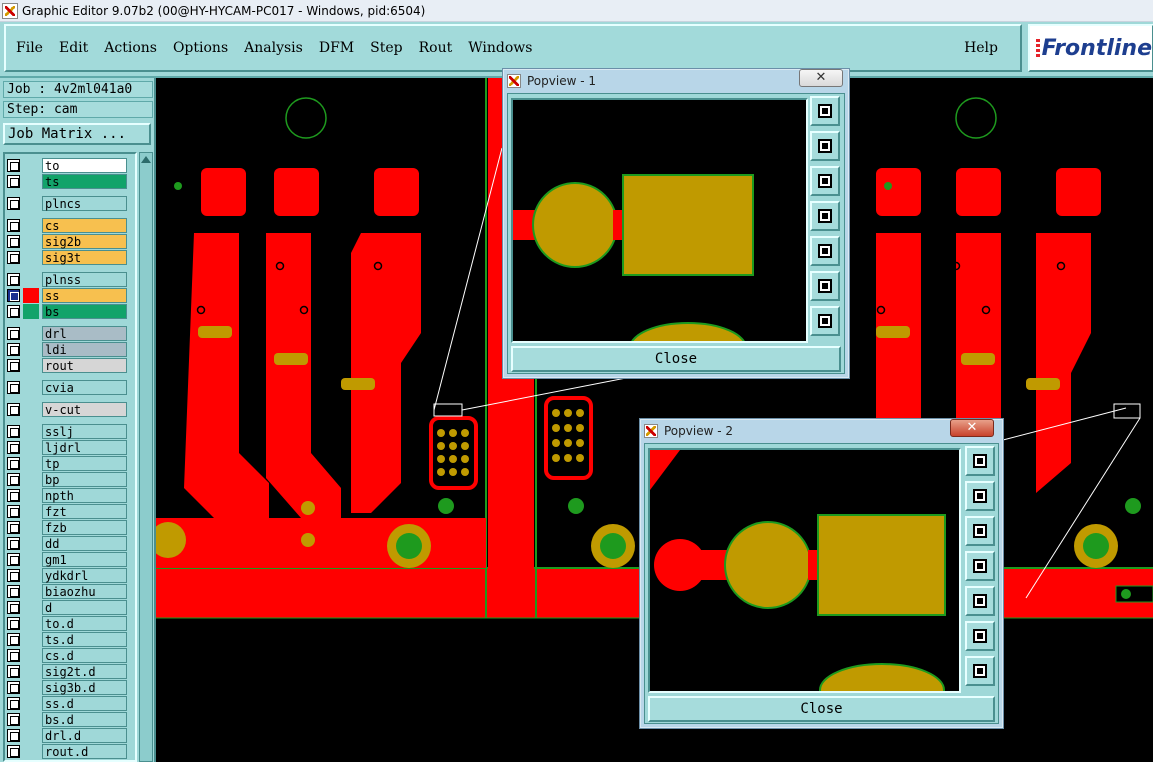  I want to click on popview-2-titlebar: Popview - 2, so click(821, 431).